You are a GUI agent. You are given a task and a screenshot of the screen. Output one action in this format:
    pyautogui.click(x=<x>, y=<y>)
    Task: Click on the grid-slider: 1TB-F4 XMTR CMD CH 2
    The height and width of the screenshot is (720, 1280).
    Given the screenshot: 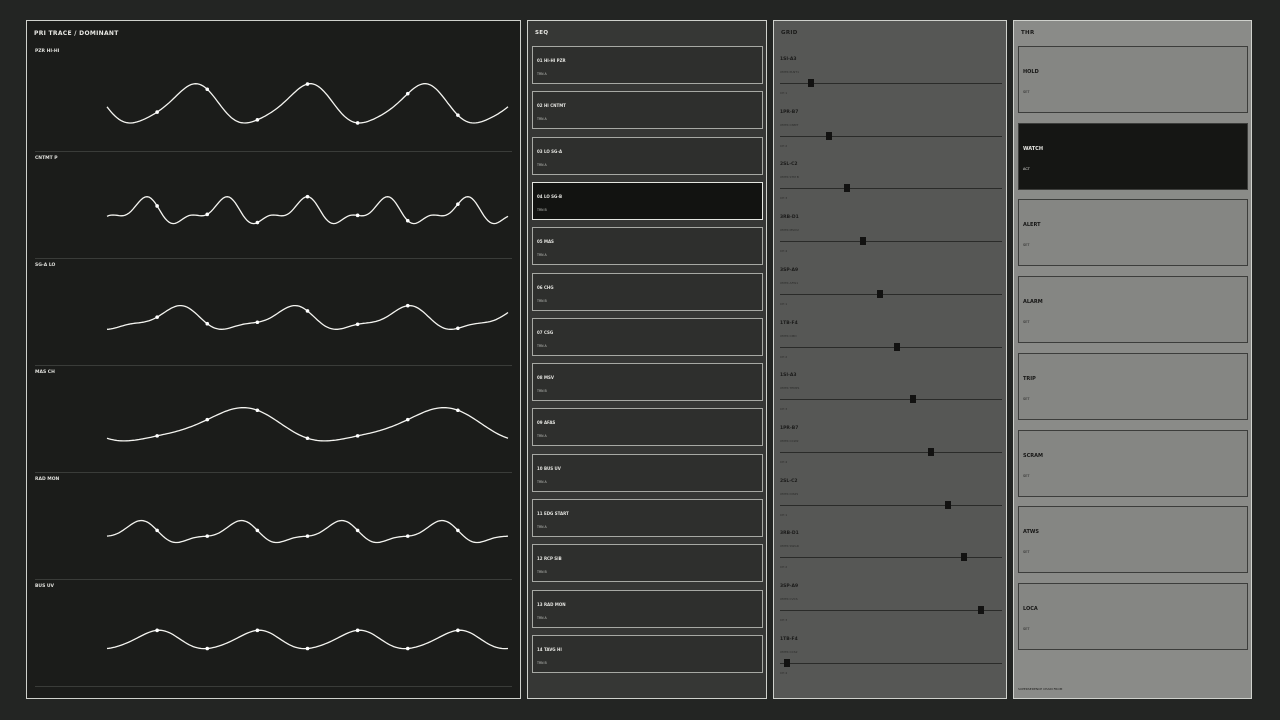 What is the action you would take?
    pyautogui.click(x=891, y=347)
    